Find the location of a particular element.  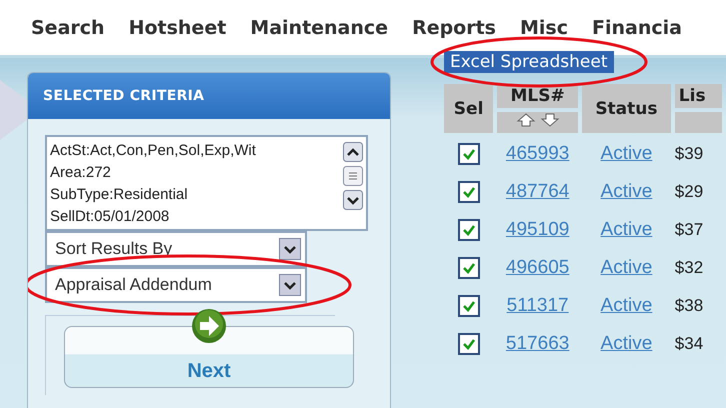

mls-link: 496605 is located at coordinates (538, 267).